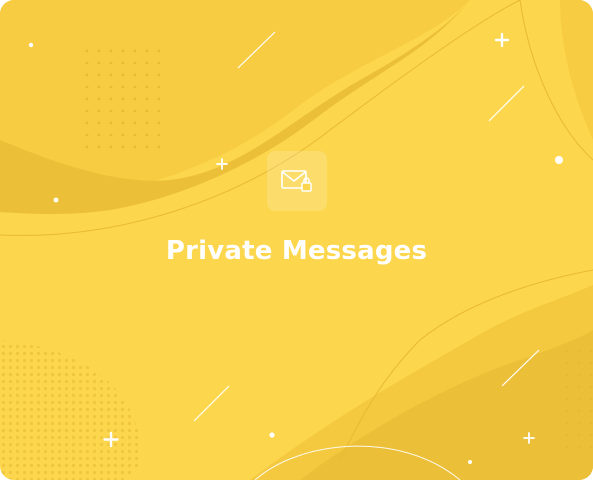 The height and width of the screenshot is (480, 593). I want to click on halftone-bottom-left, so click(70, 410).